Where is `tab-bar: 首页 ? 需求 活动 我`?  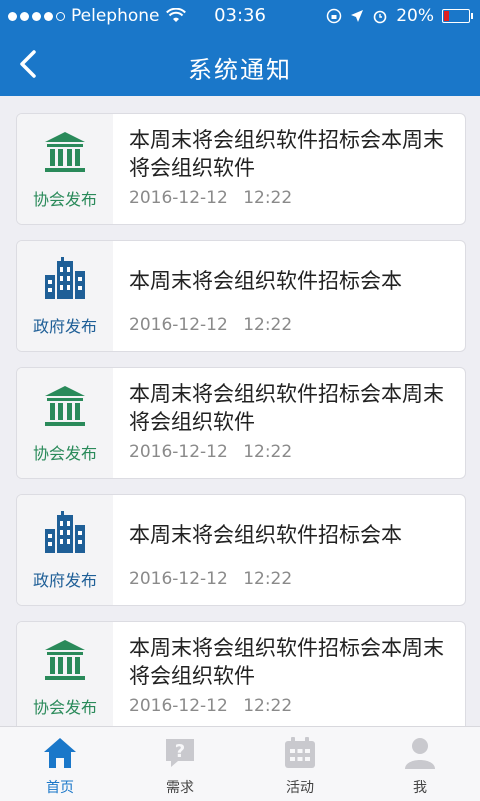 tab-bar: 首页 ? 需求 活动 我 is located at coordinates (240, 763).